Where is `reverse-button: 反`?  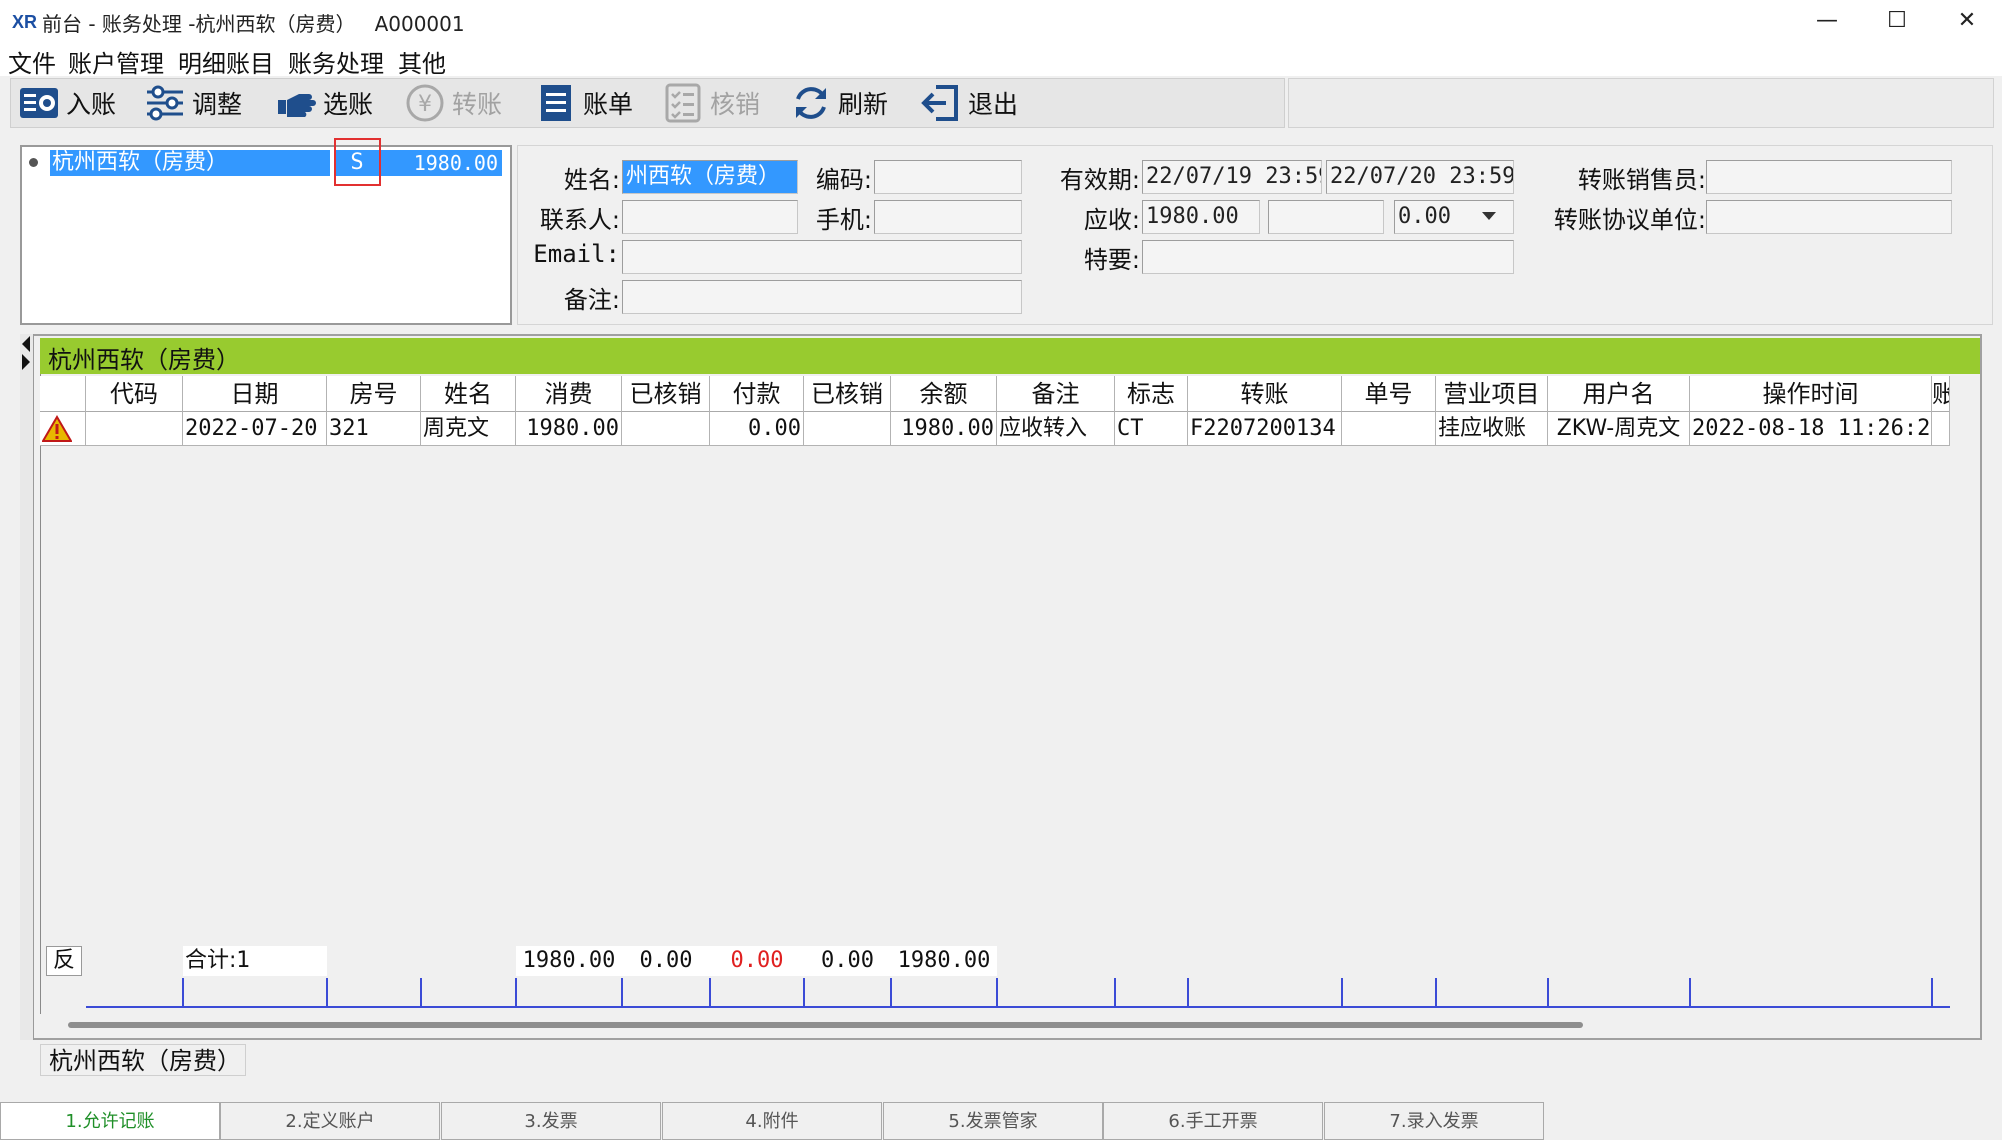 reverse-button: 反 is located at coordinates (64, 961).